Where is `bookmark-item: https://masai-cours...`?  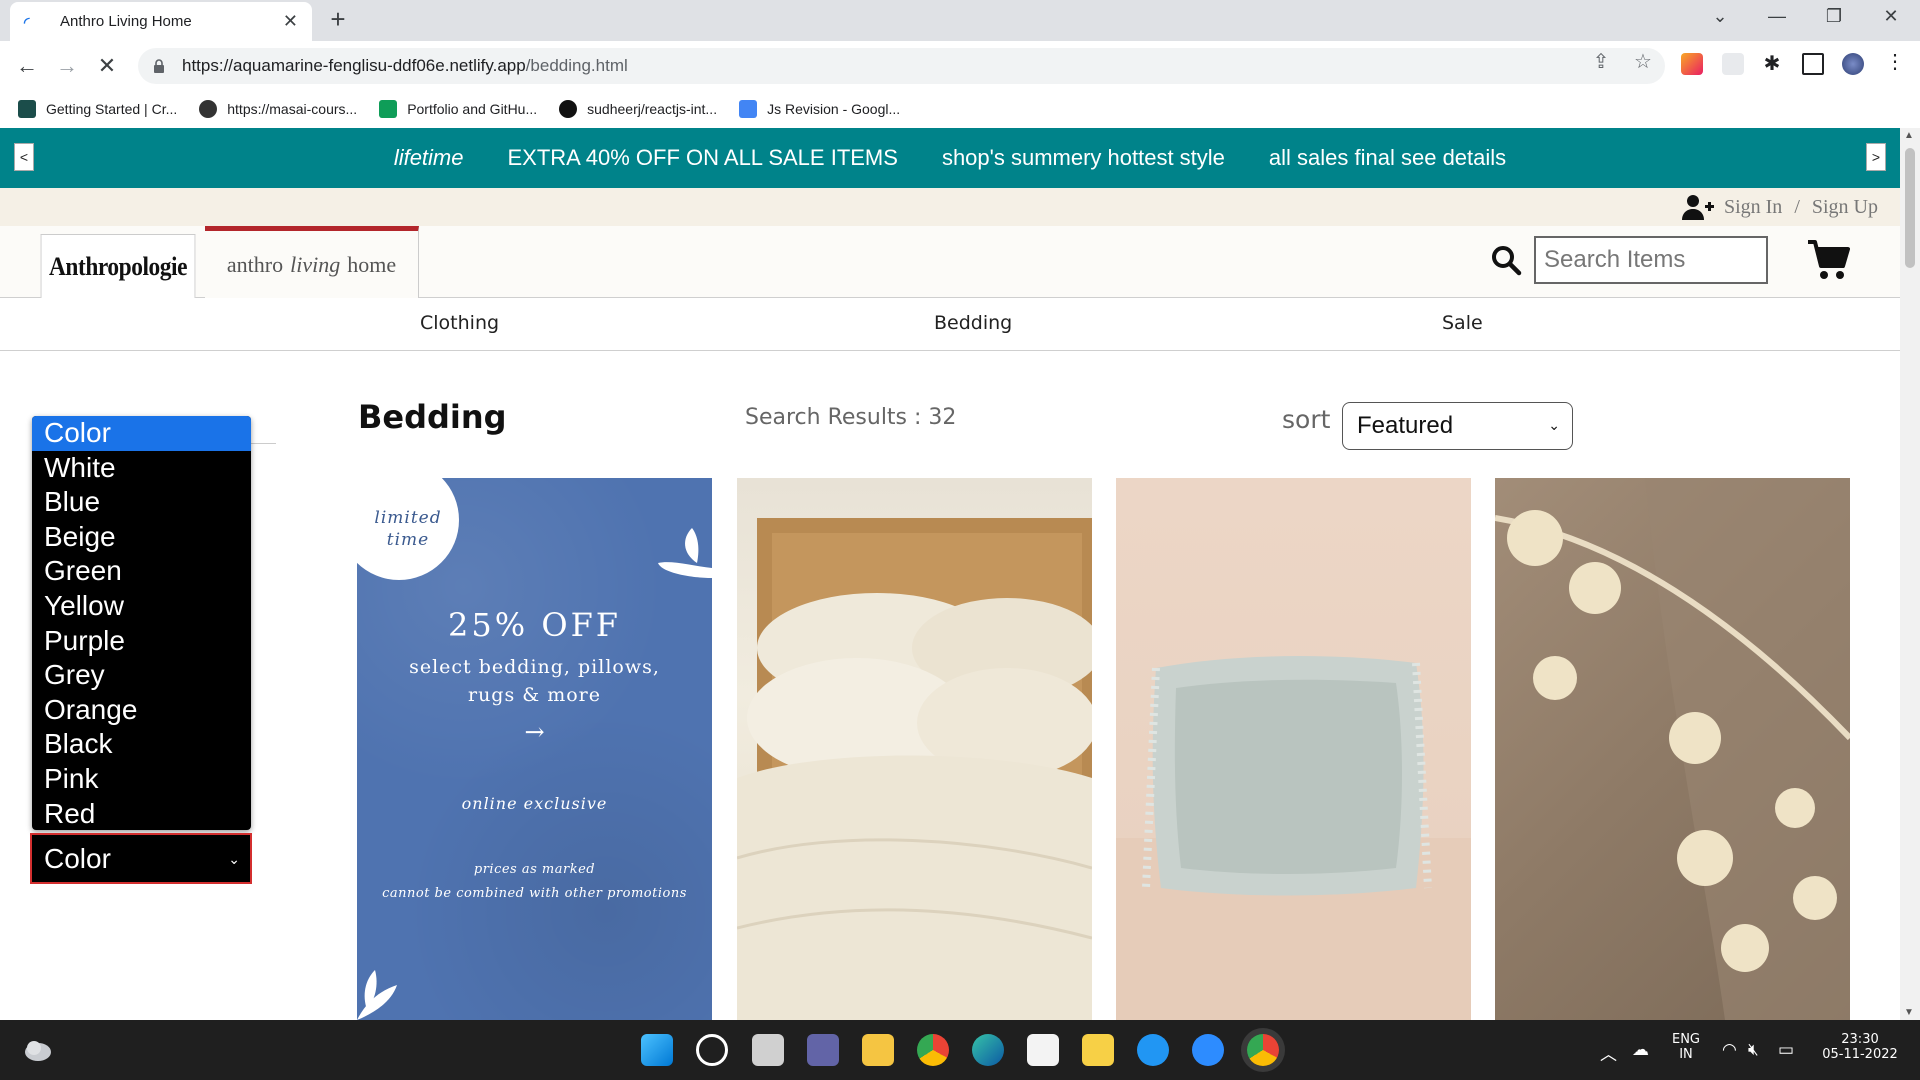
bookmark-item: https://masai-cours... is located at coordinates (278, 109).